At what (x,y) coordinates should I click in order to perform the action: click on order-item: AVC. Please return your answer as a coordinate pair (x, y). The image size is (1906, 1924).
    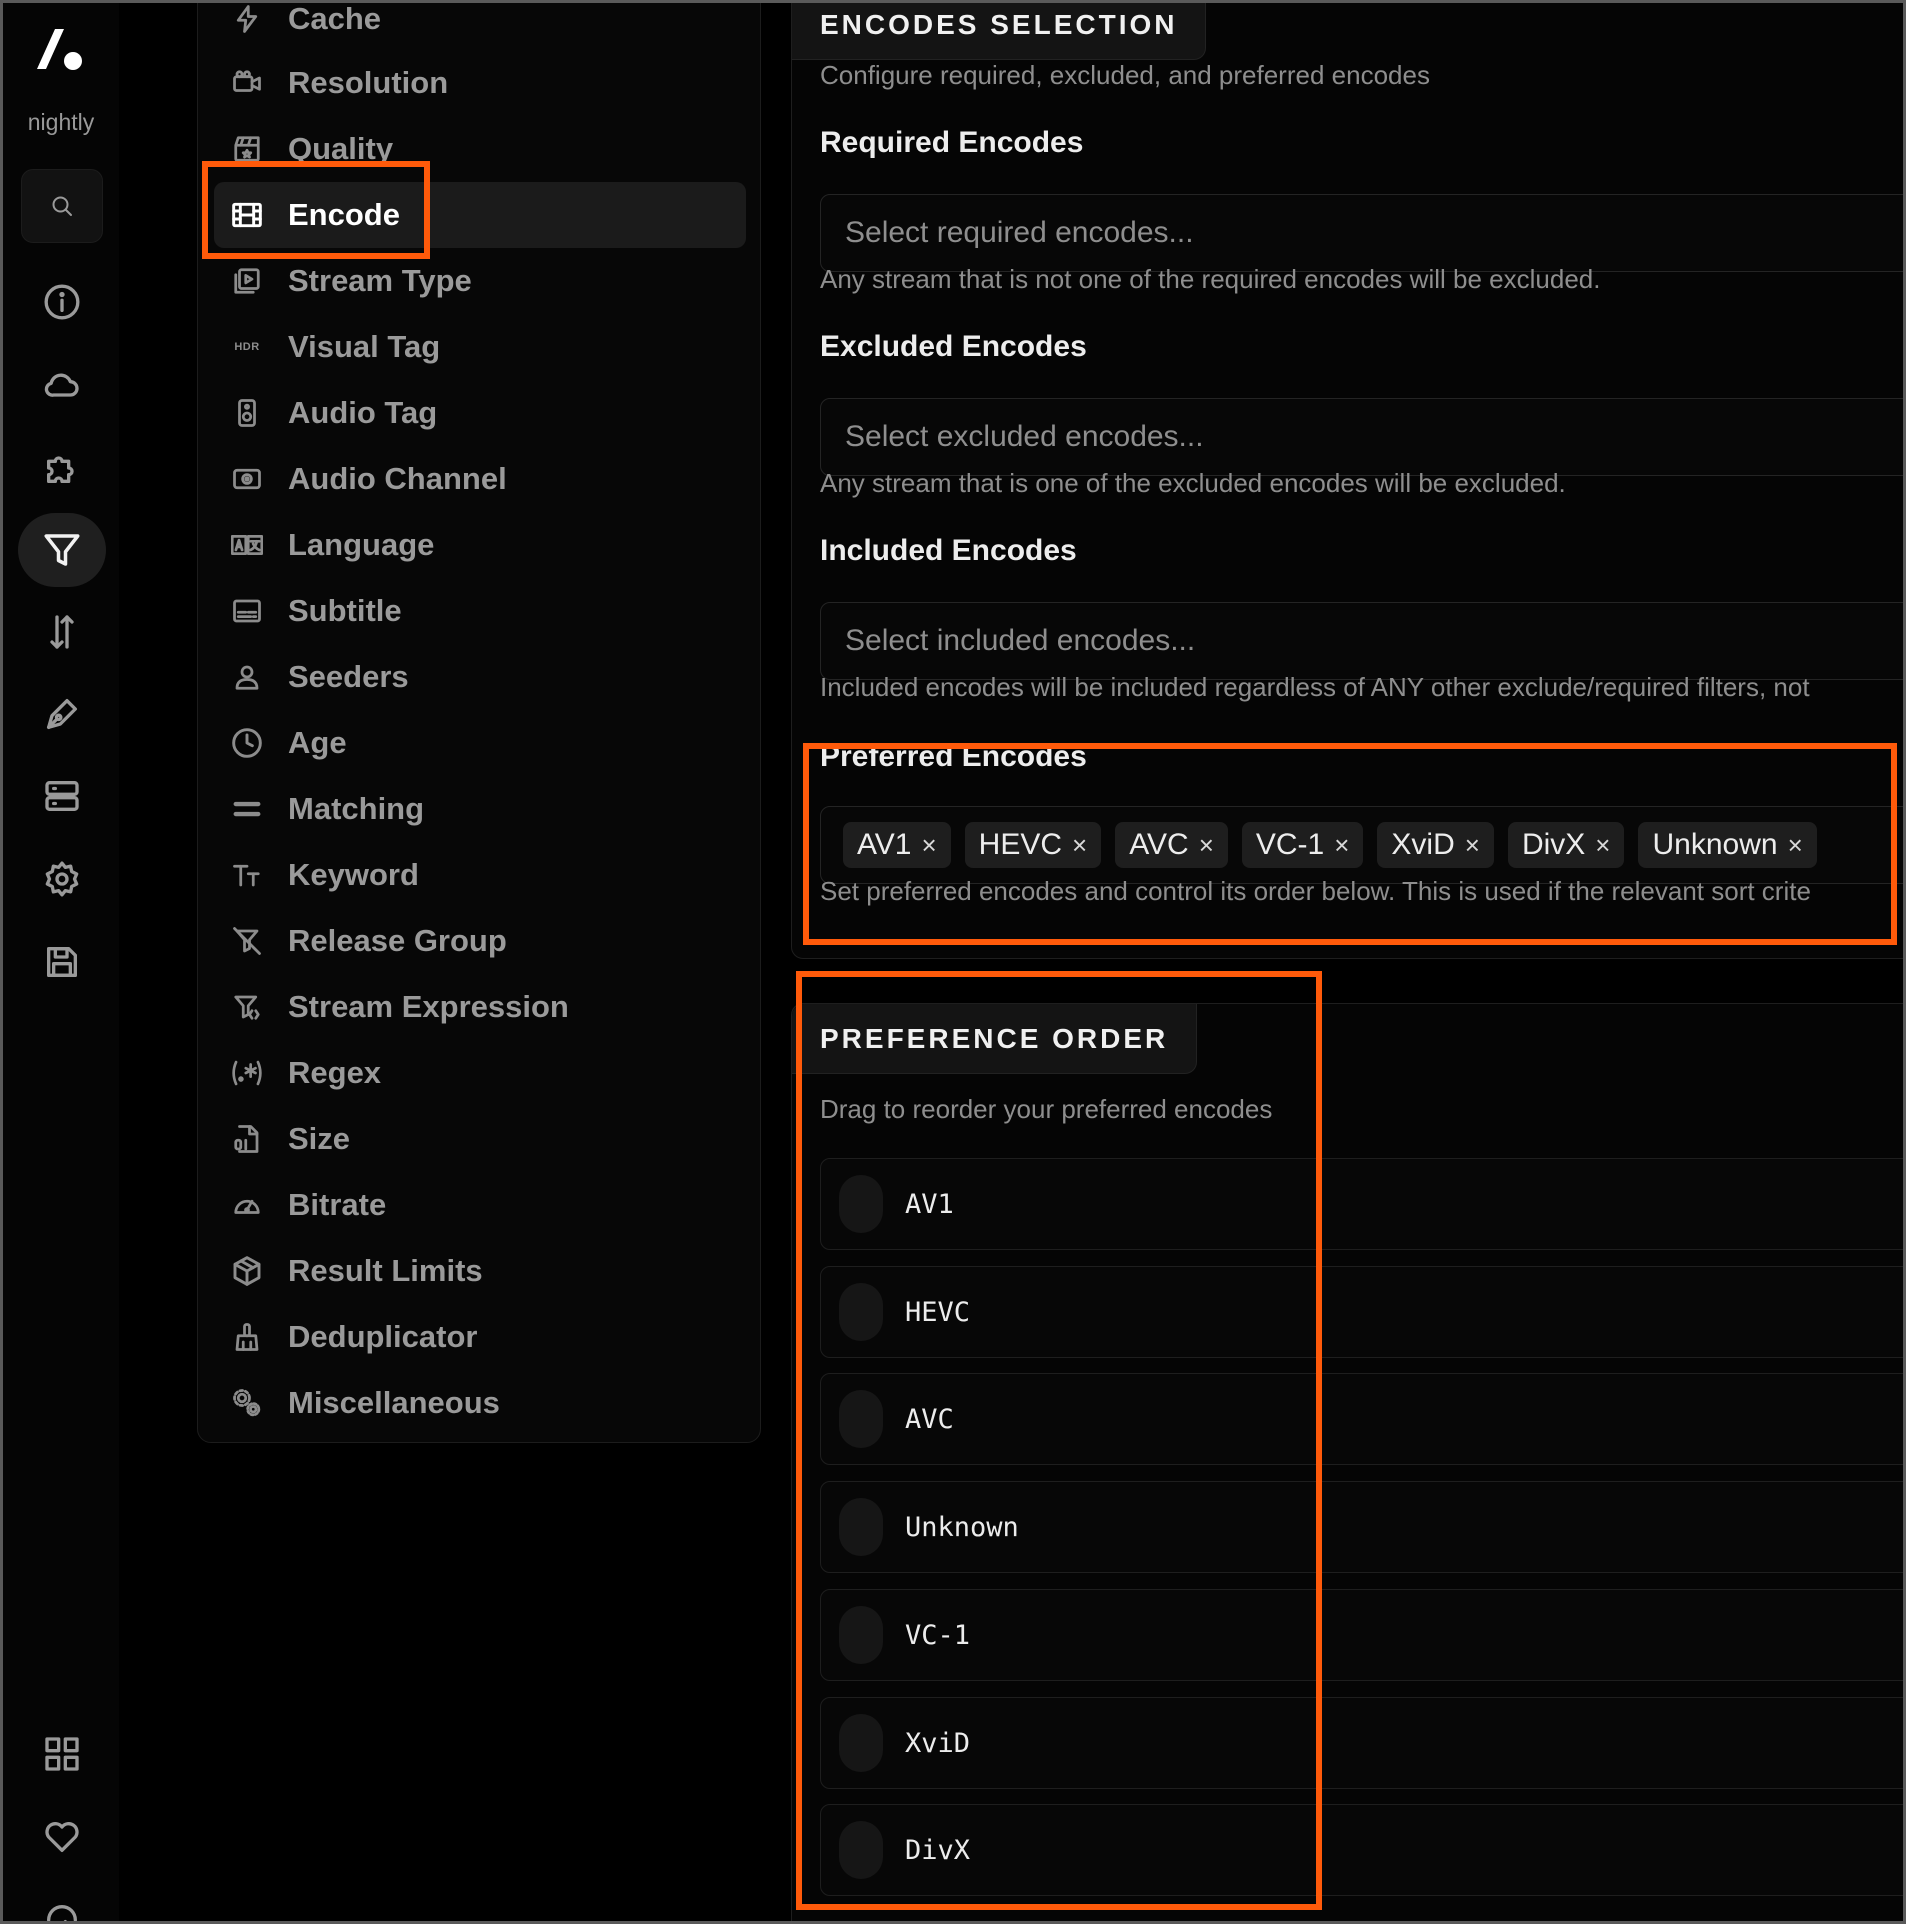
    Looking at the image, I should click on (1361, 1419).